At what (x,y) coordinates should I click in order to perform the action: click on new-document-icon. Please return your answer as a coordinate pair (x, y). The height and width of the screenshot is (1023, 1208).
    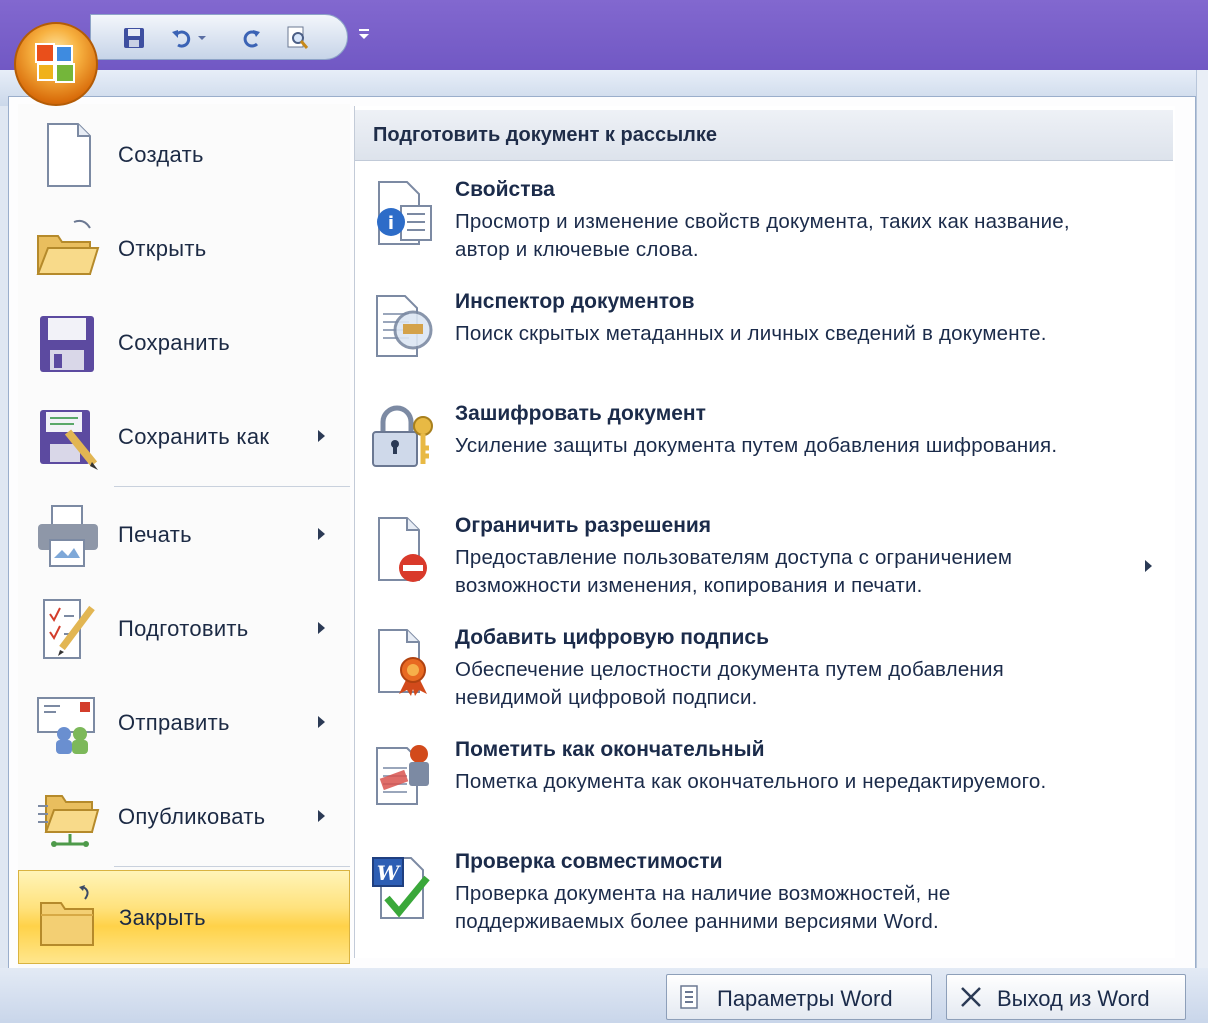
    Looking at the image, I should click on (68, 155).